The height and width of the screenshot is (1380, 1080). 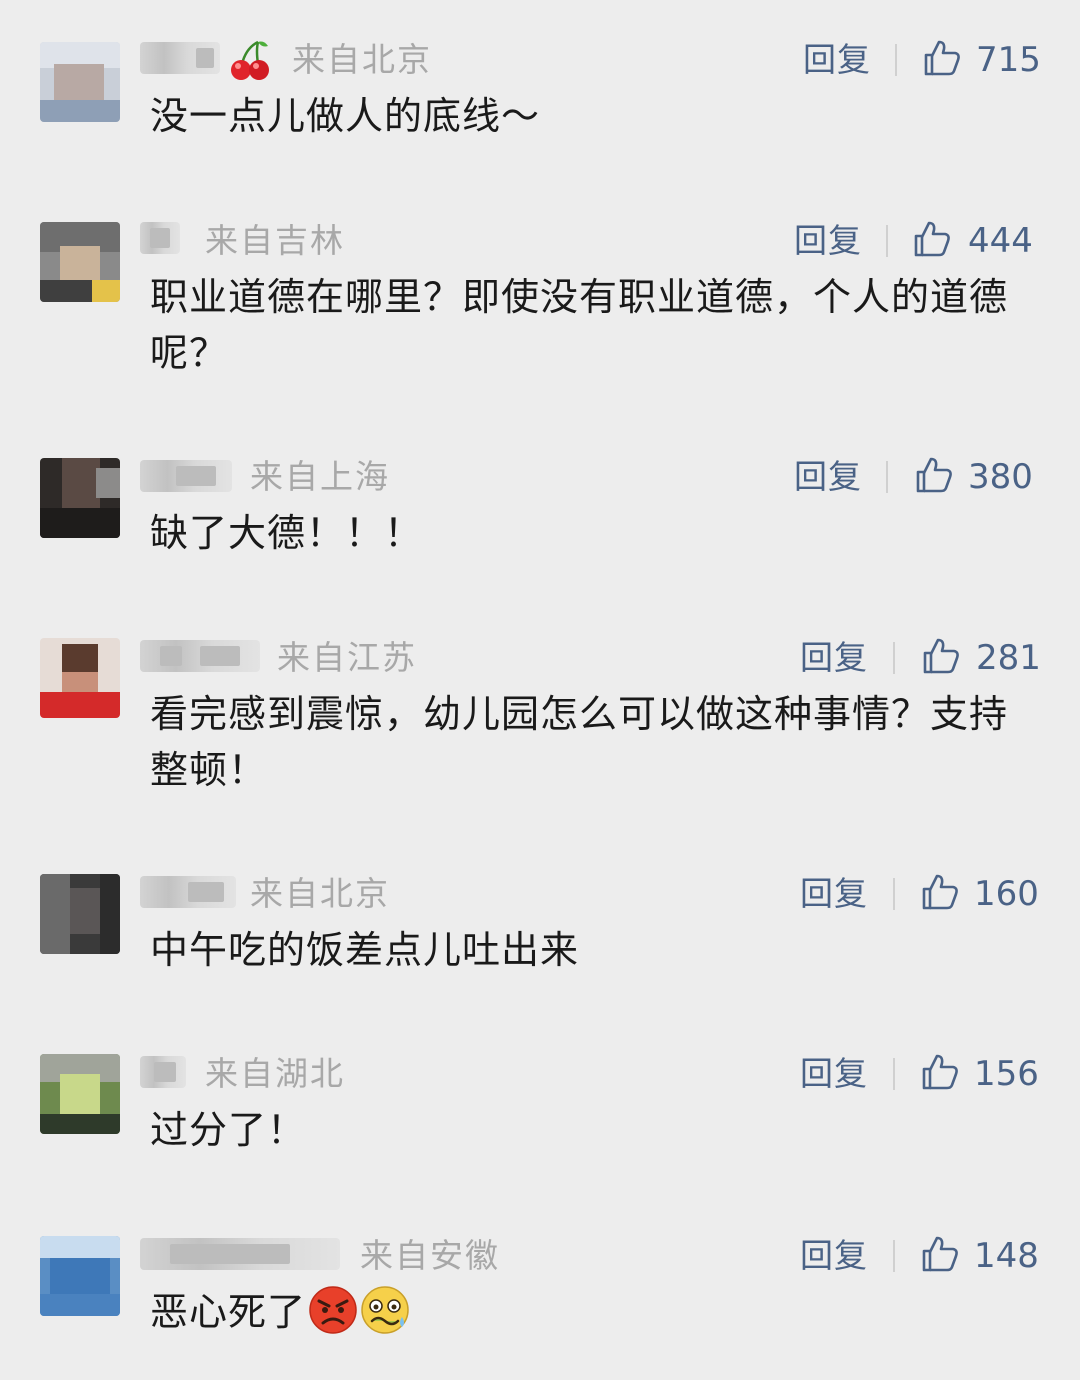 What do you see at coordinates (365, 950) in the screenshot?
I see `comment-text: 中午吃的饭差点儿吐出来` at bounding box center [365, 950].